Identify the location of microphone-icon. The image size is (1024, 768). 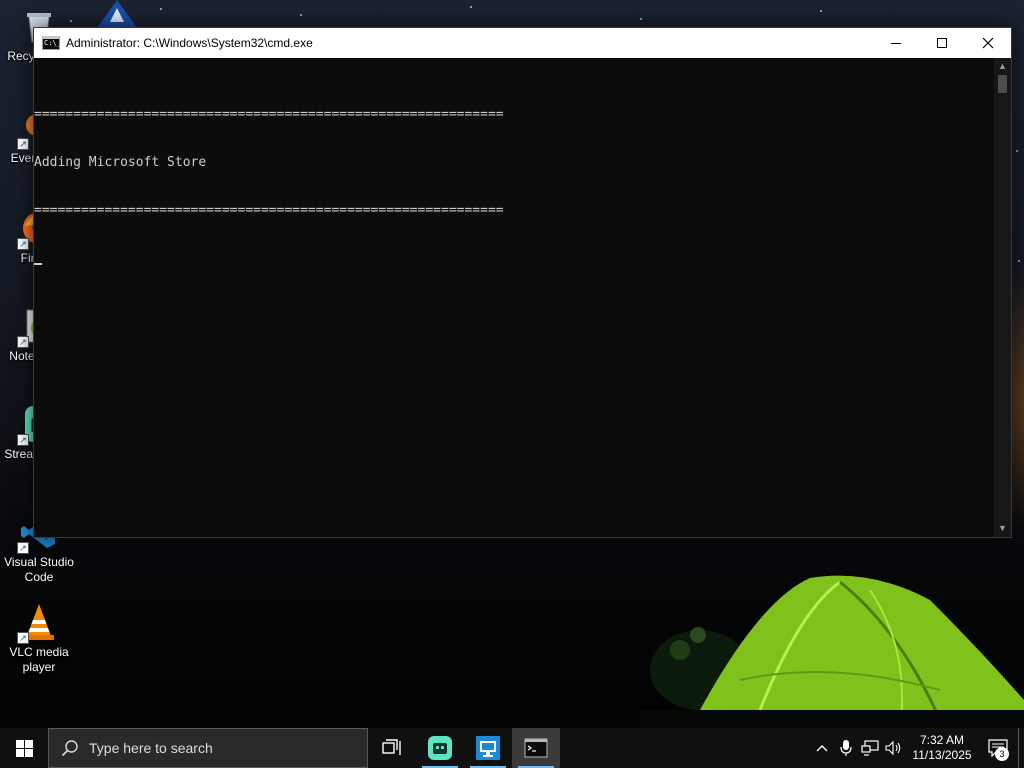
(846, 748).